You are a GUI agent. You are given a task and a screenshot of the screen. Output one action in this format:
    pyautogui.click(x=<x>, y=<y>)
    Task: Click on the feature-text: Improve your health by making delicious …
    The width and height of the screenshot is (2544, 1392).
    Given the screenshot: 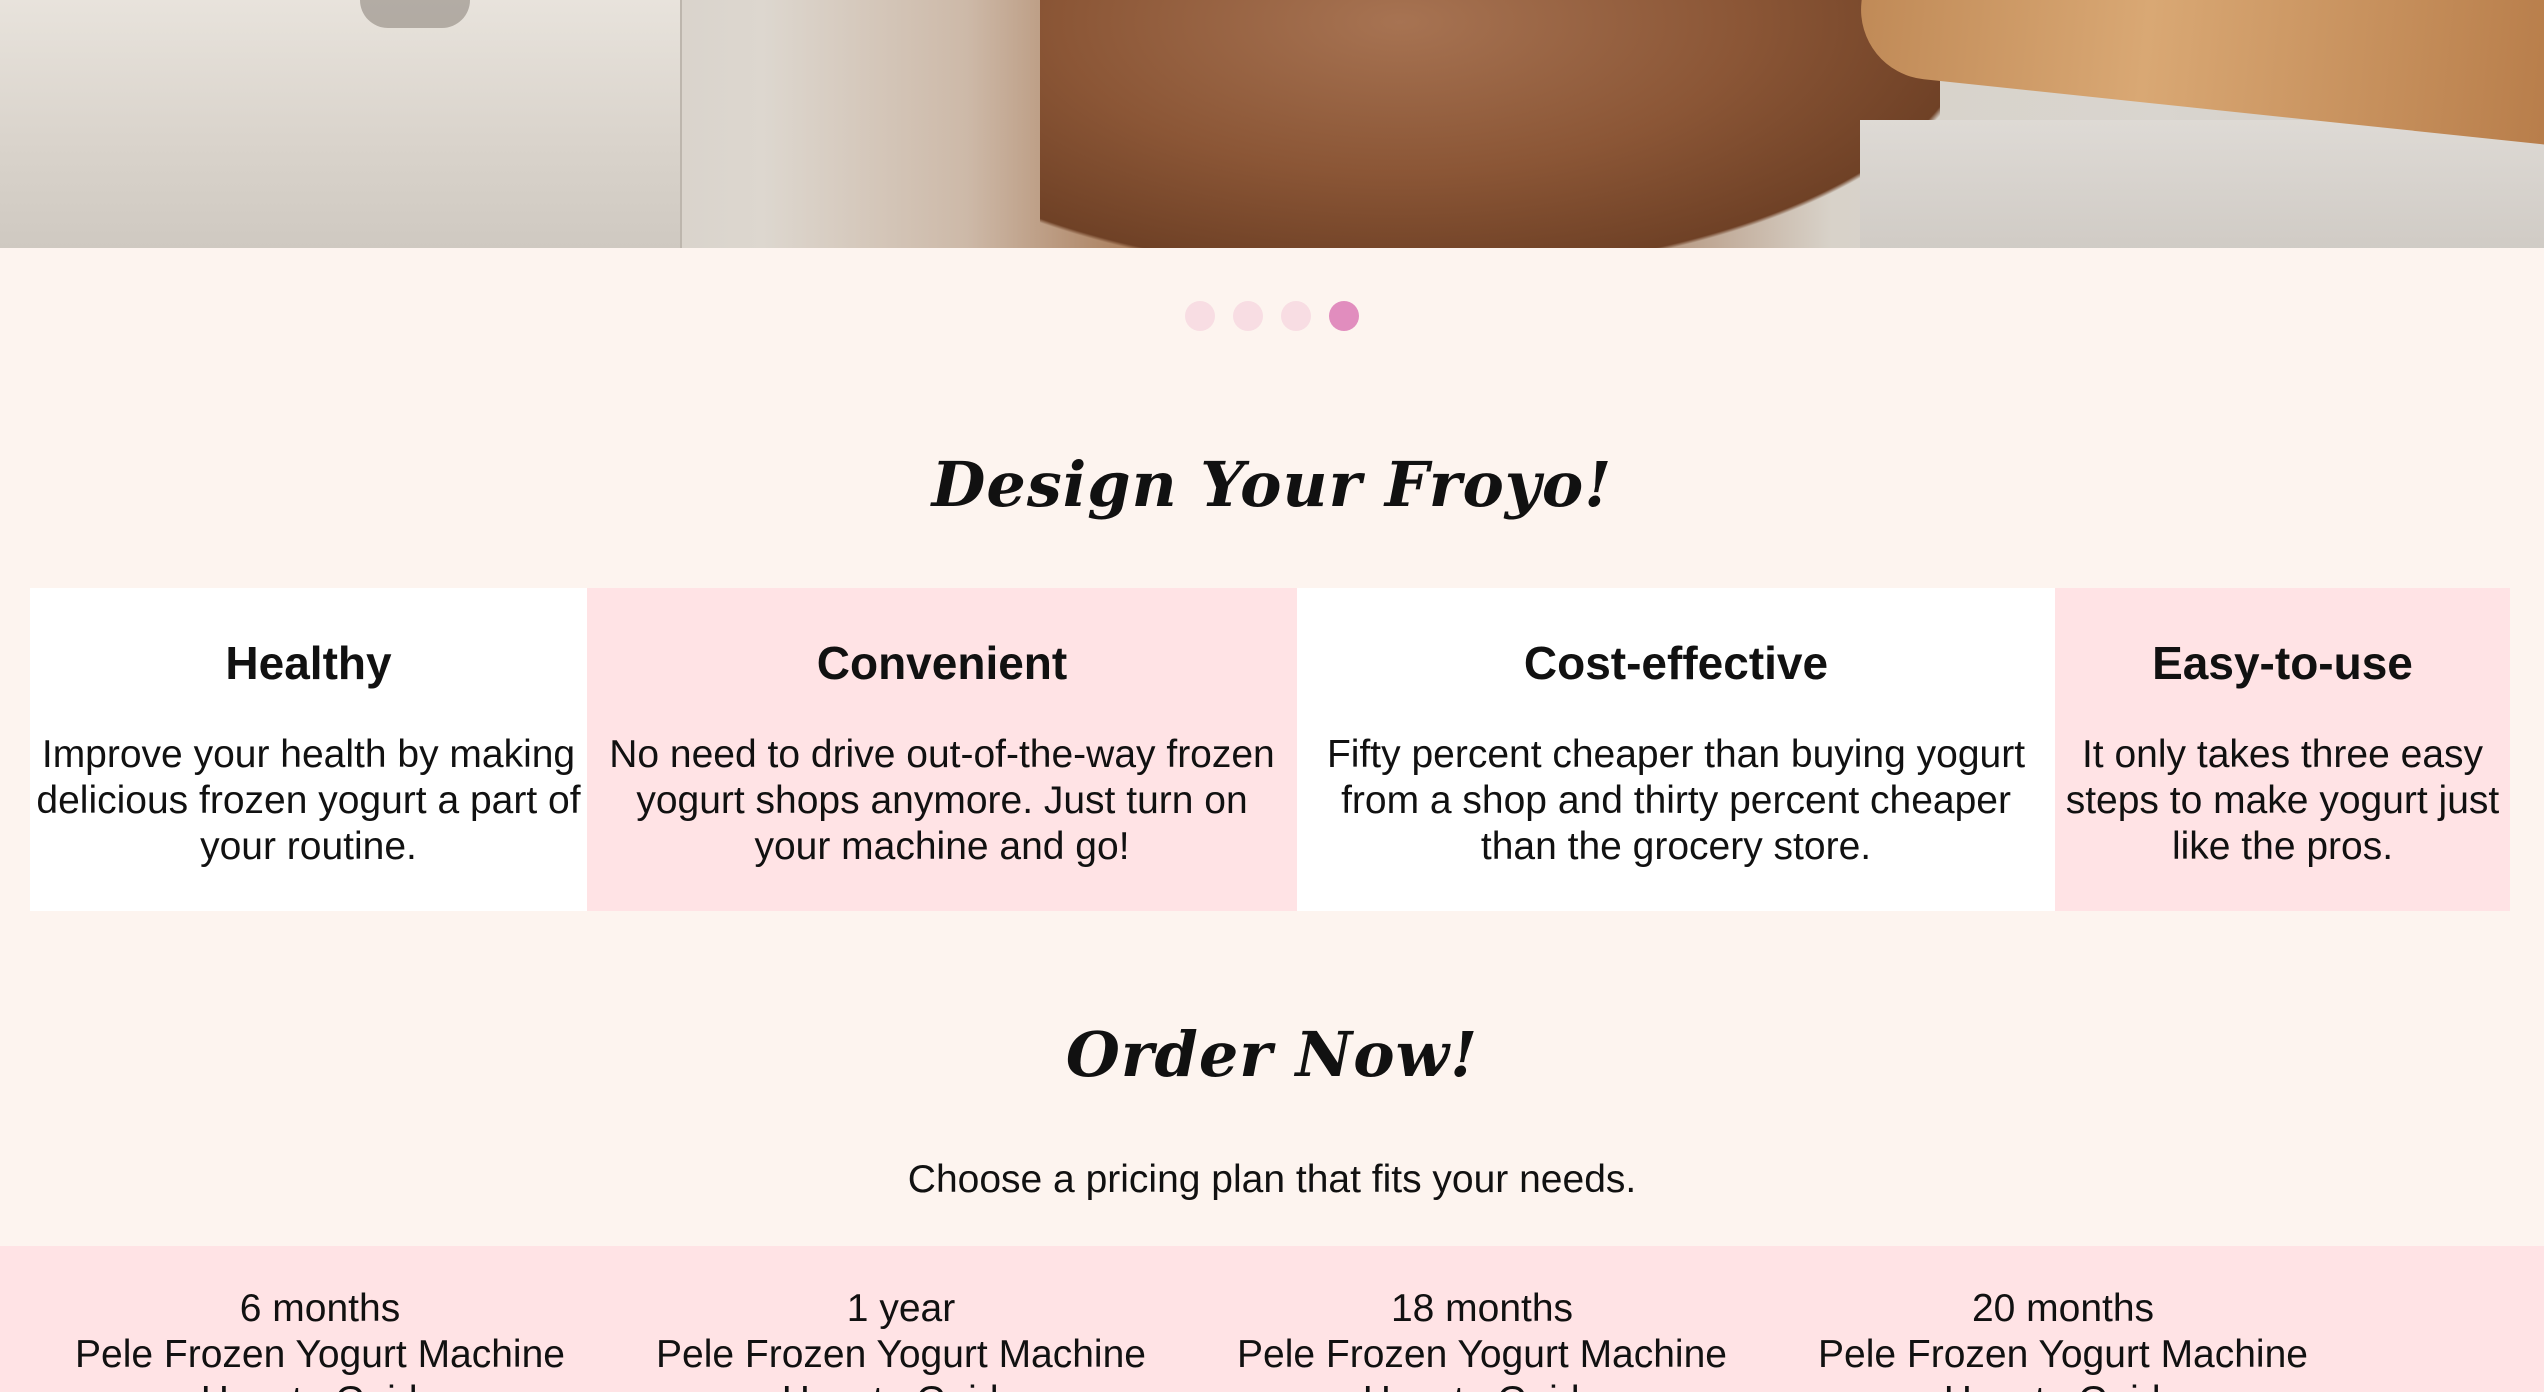 What is the action you would take?
    pyautogui.click(x=308, y=800)
    